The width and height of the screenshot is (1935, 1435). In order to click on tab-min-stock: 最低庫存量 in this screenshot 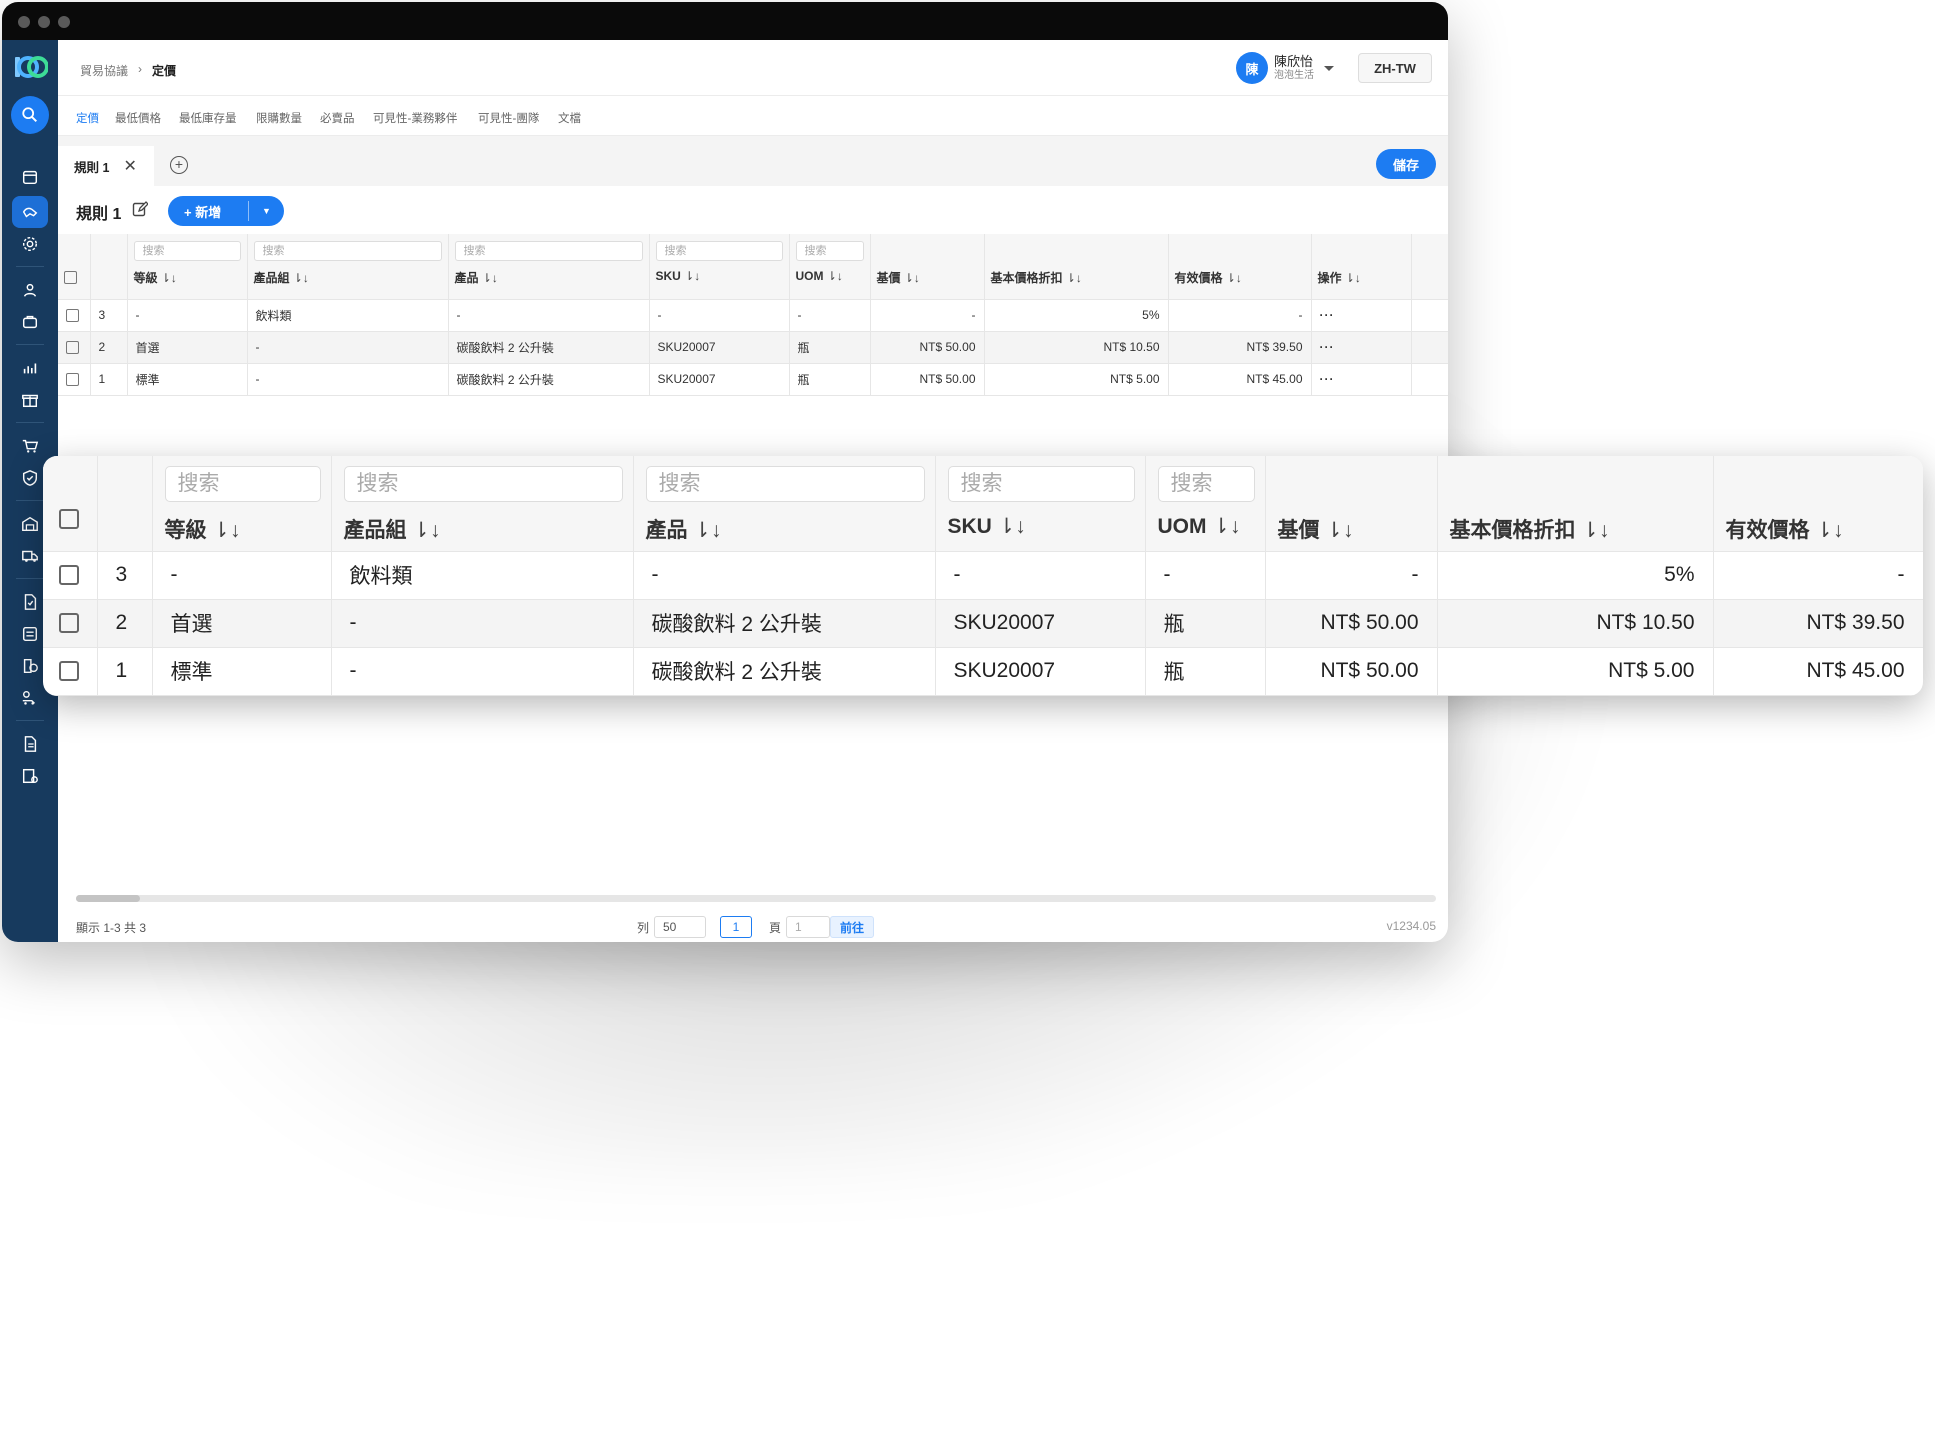, I will do `click(208, 118)`.